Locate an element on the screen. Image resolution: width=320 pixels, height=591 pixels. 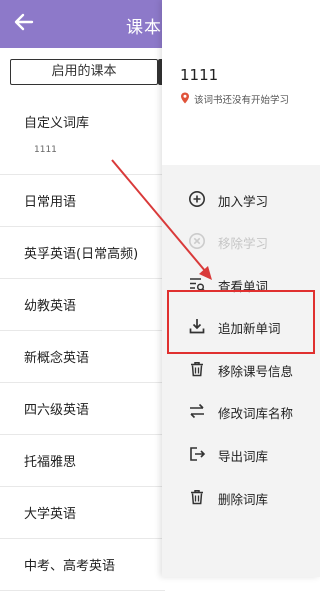
list-item: 日常用语 is located at coordinates (82, 201).